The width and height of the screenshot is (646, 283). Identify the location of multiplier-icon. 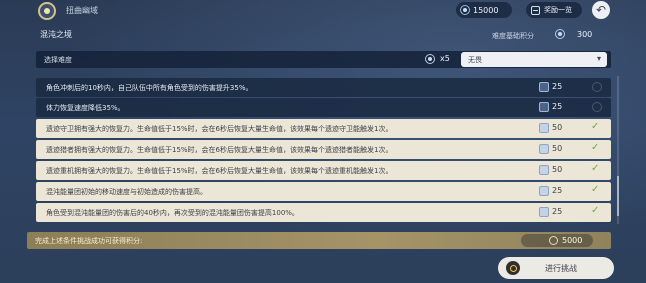
(430, 59).